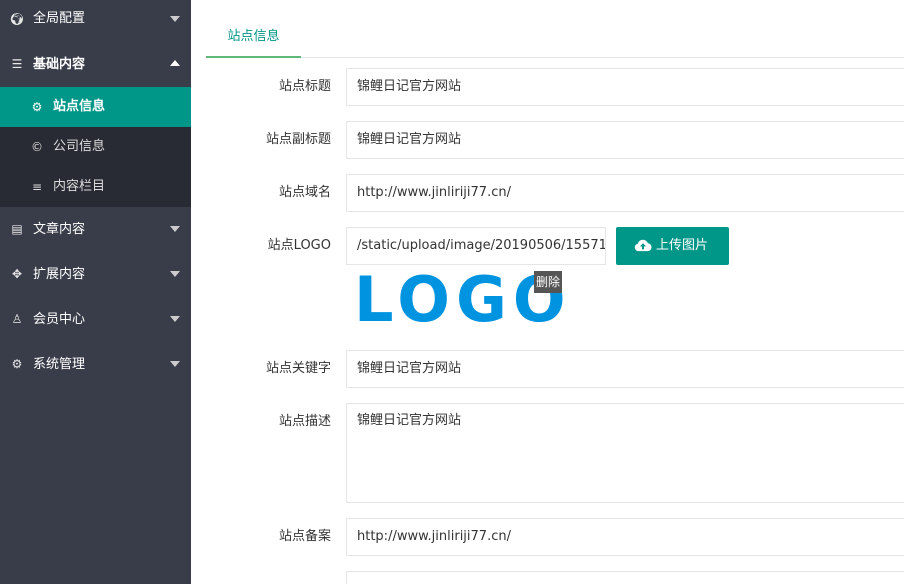  I want to click on nav-group-label: 全局配置, so click(59, 18).